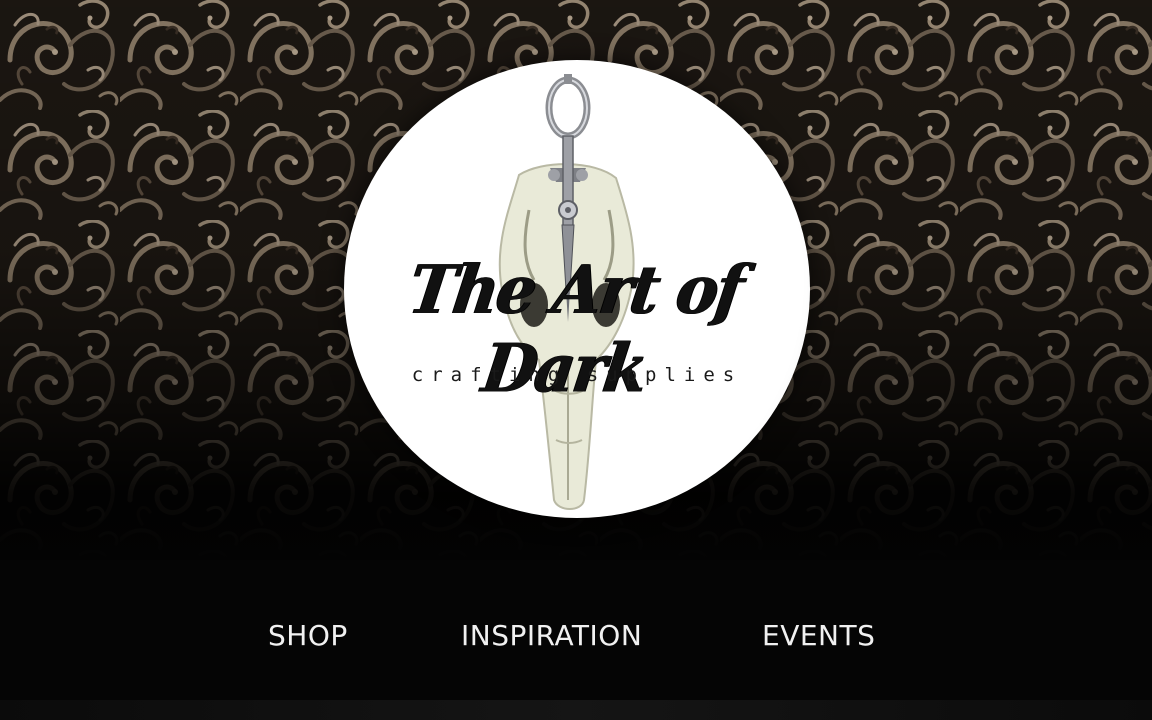 The height and width of the screenshot is (720, 1152). Describe the element at coordinates (551, 636) in the screenshot. I see `nav-item-inspiration: INSPIRATION` at that location.